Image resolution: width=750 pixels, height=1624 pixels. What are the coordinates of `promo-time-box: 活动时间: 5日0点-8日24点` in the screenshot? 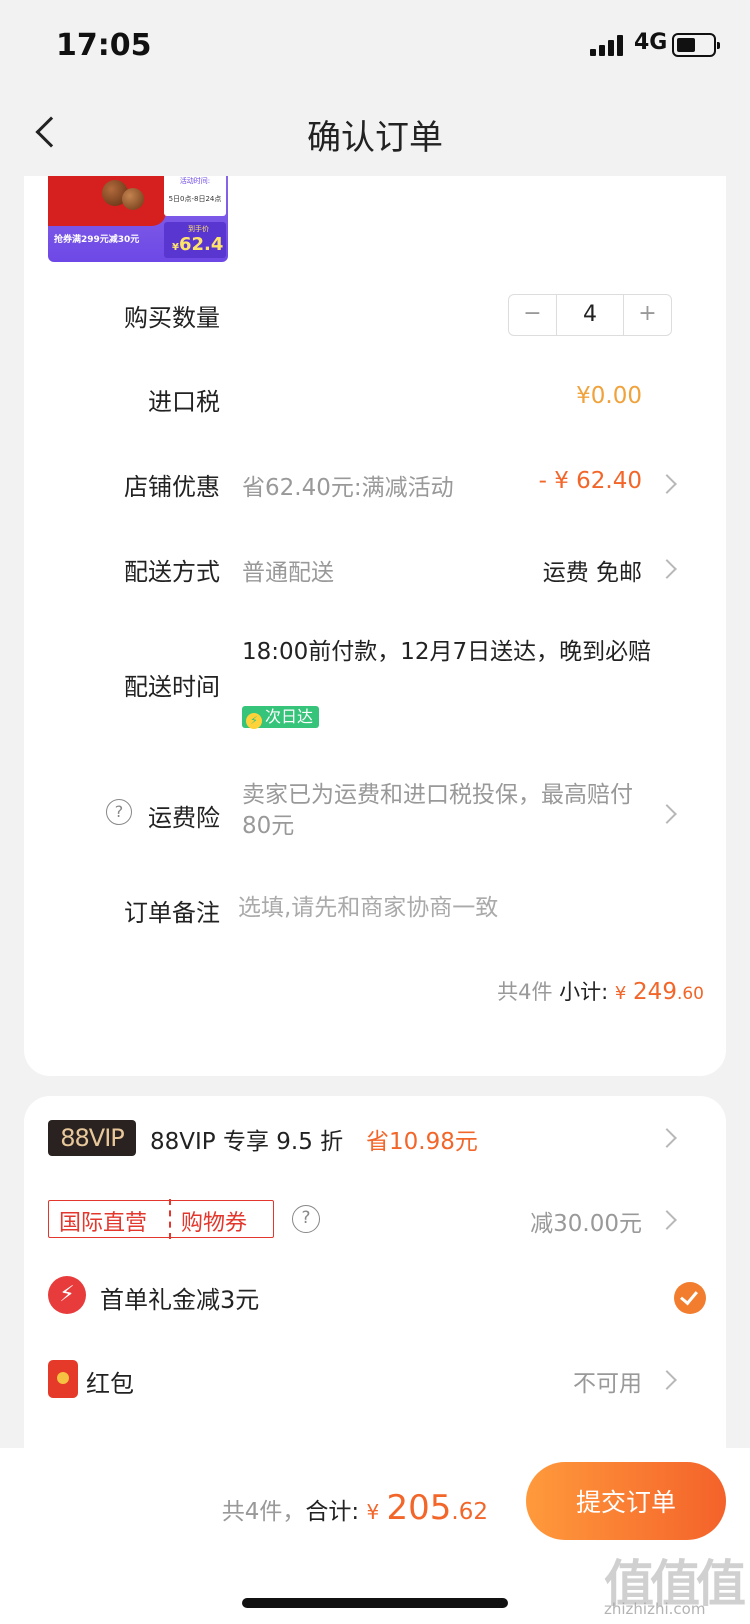 It's located at (195, 196).